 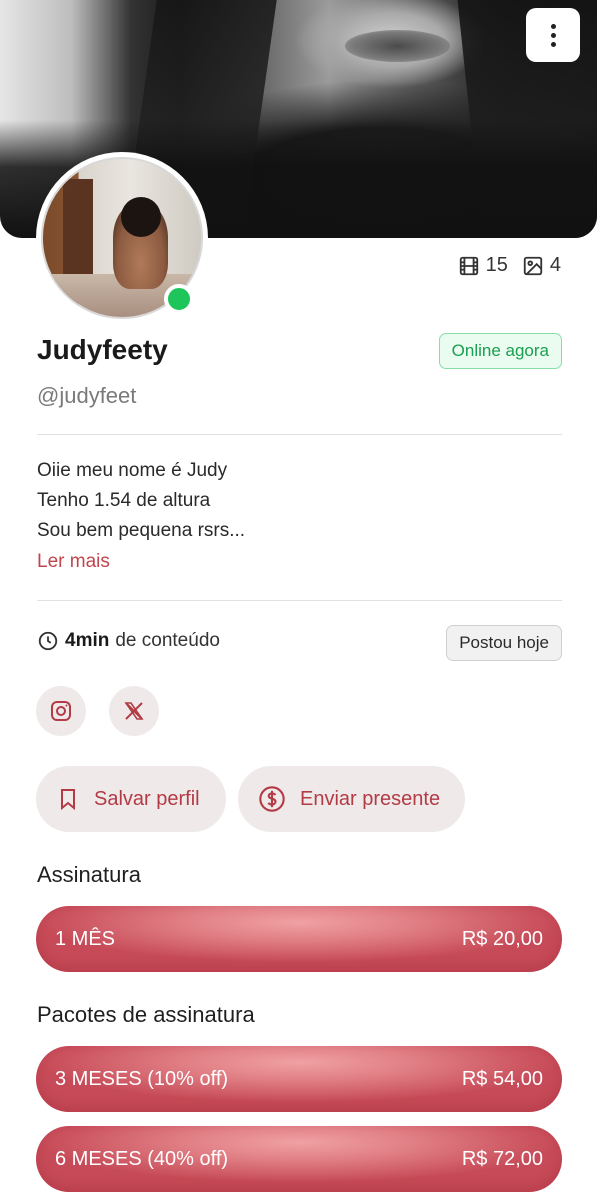 I want to click on save-profile-button: Salvar perfil, so click(x=131, y=799).